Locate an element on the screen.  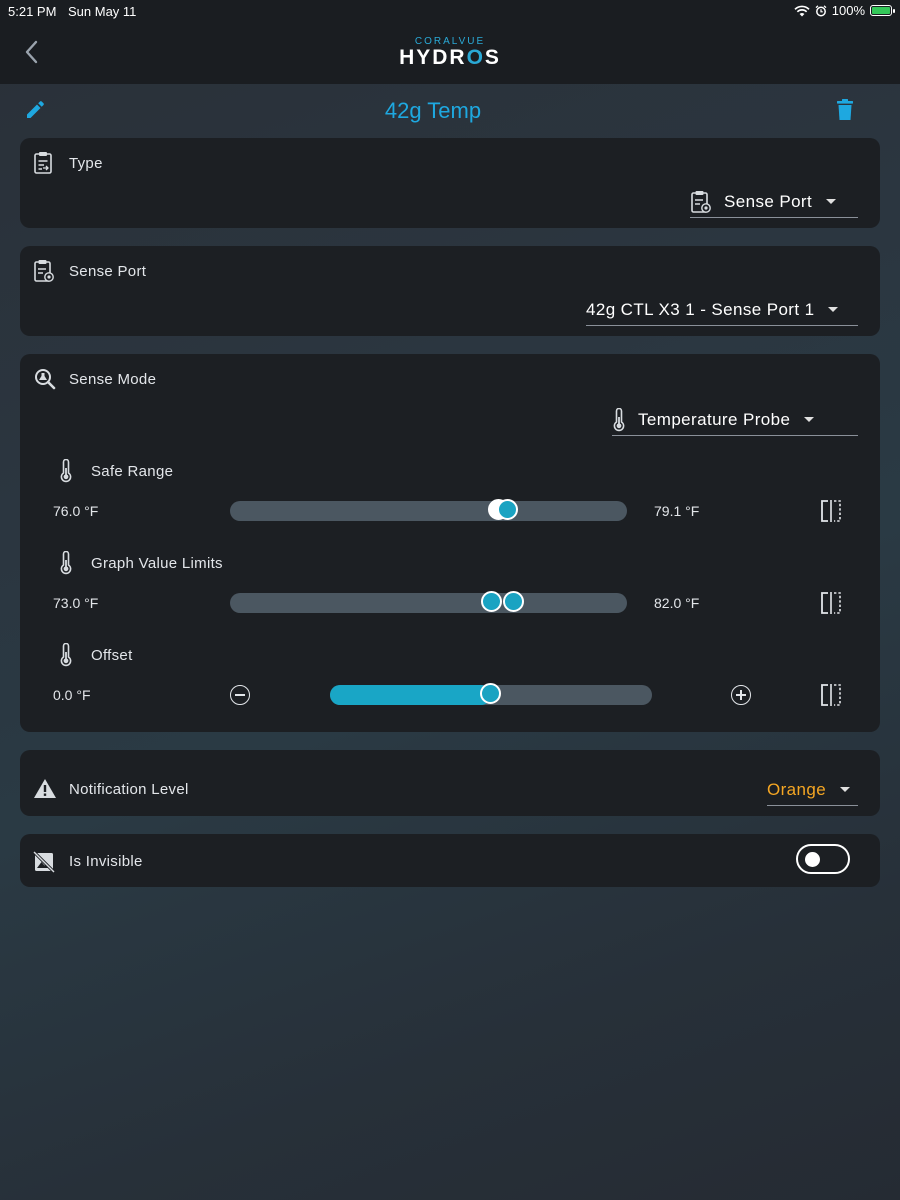
status-time: 5:21 PM is located at coordinates (32, 11).